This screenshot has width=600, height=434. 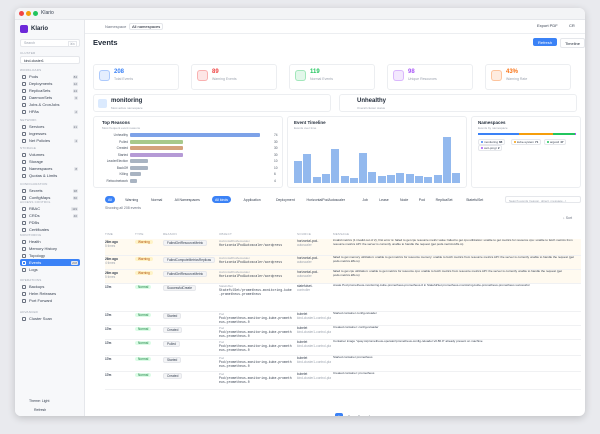 What do you see at coordinates (222, 199) in the screenshot?
I see `kind-filter-all-kinds: All kinds` at bounding box center [222, 199].